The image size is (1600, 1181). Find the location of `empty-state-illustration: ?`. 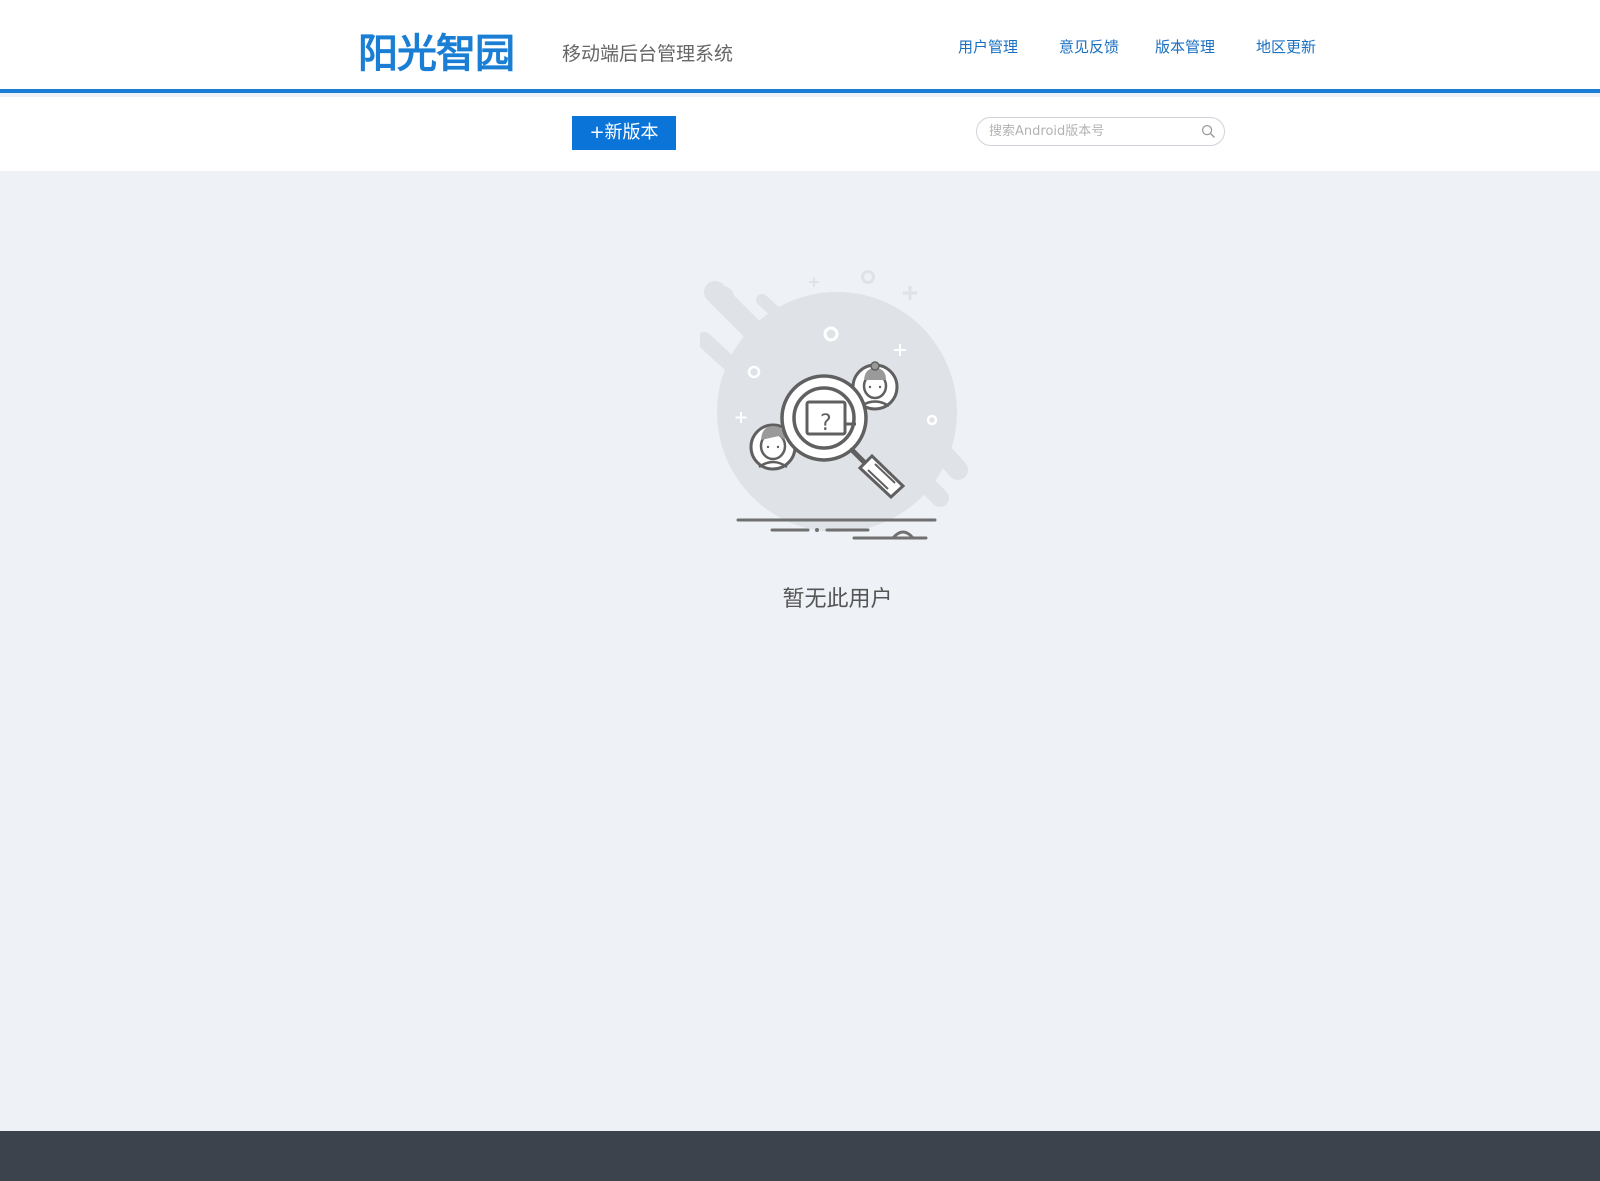

empty-state-illustration: ? is located at coordinates (834, 405).